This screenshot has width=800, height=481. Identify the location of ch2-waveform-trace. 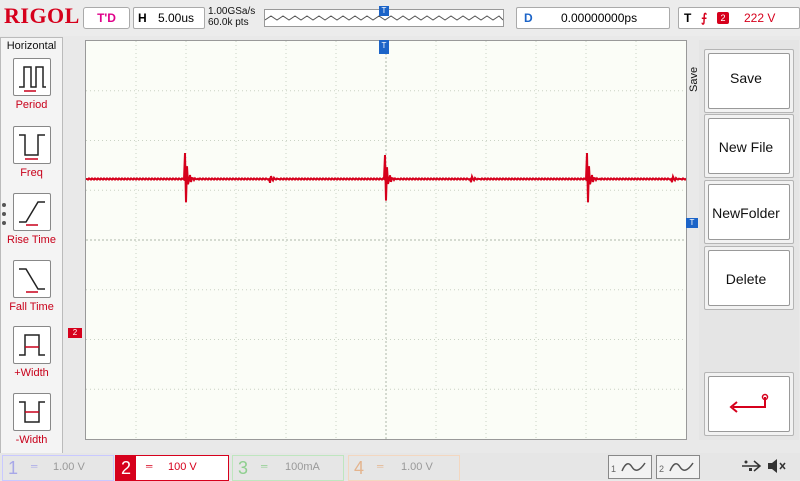
(386, 177).